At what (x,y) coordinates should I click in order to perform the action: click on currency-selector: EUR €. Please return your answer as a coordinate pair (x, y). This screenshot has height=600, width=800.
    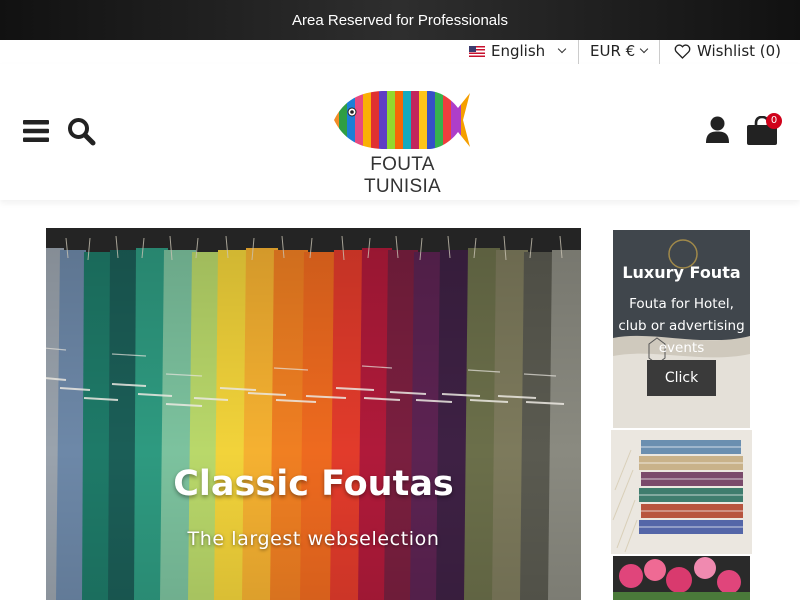
    Looking at the image, I should click on (619, 51).